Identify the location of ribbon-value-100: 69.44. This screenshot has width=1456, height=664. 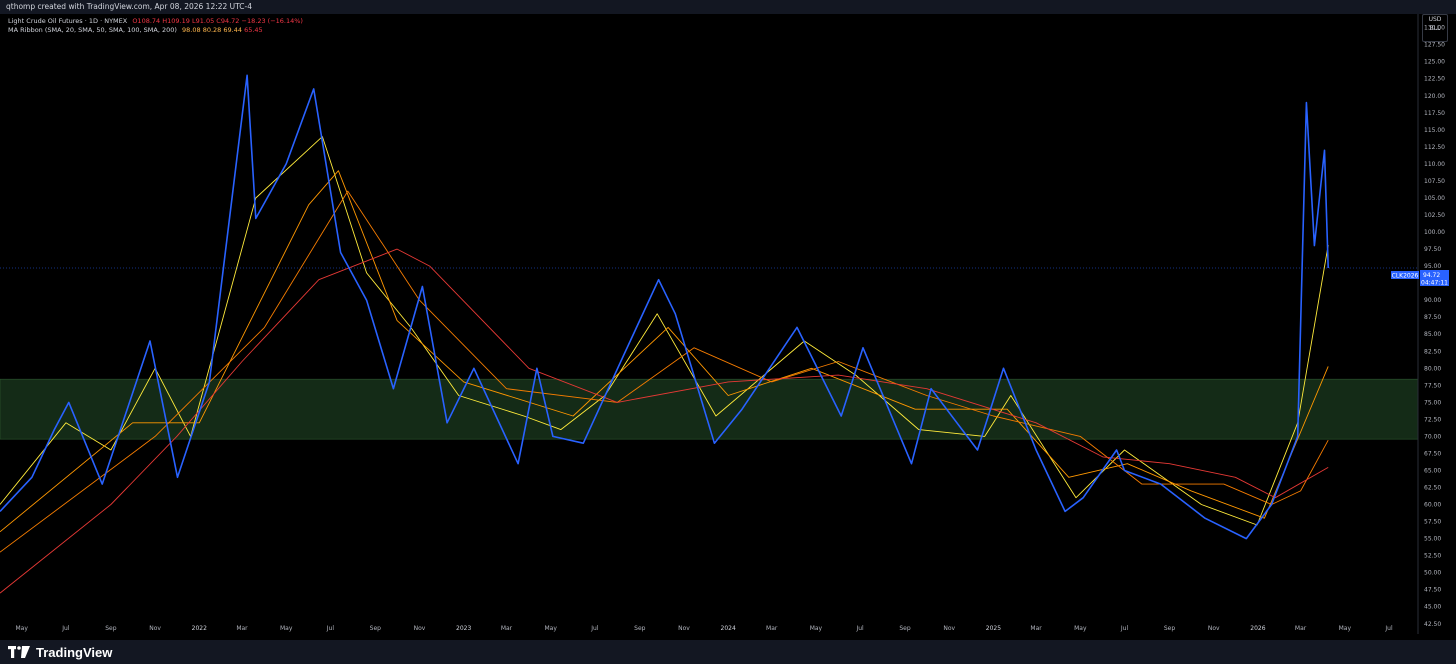
(232, 30).